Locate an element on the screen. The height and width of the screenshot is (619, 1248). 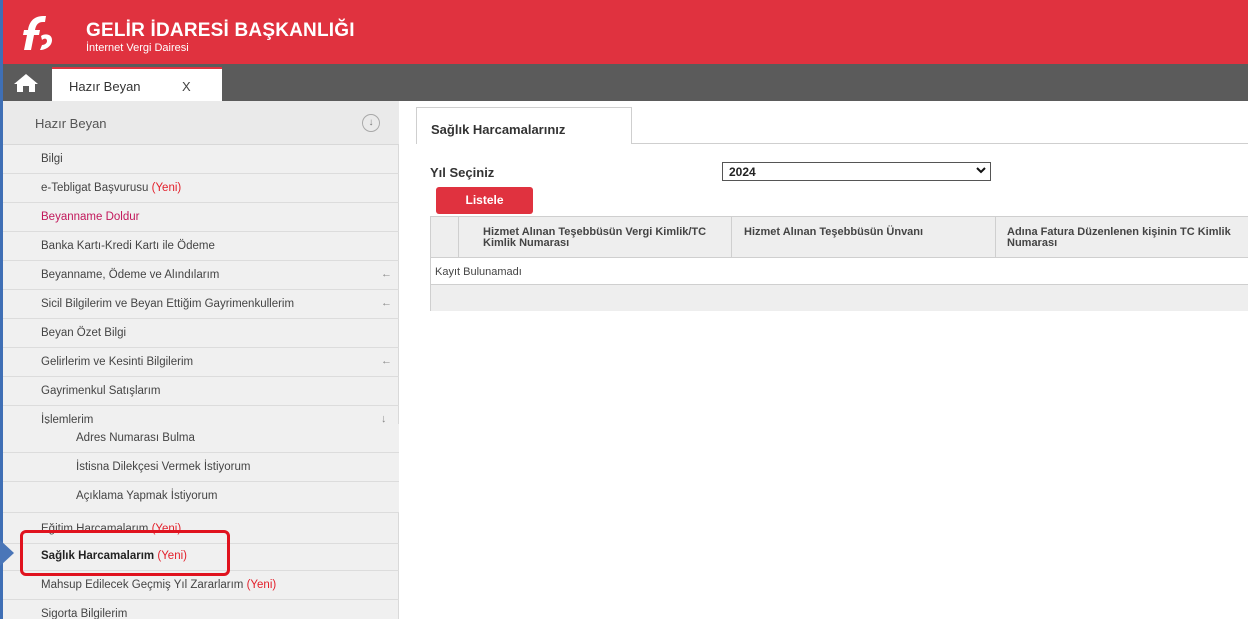
chevron-down-icon is located at coordinates (981, 170).